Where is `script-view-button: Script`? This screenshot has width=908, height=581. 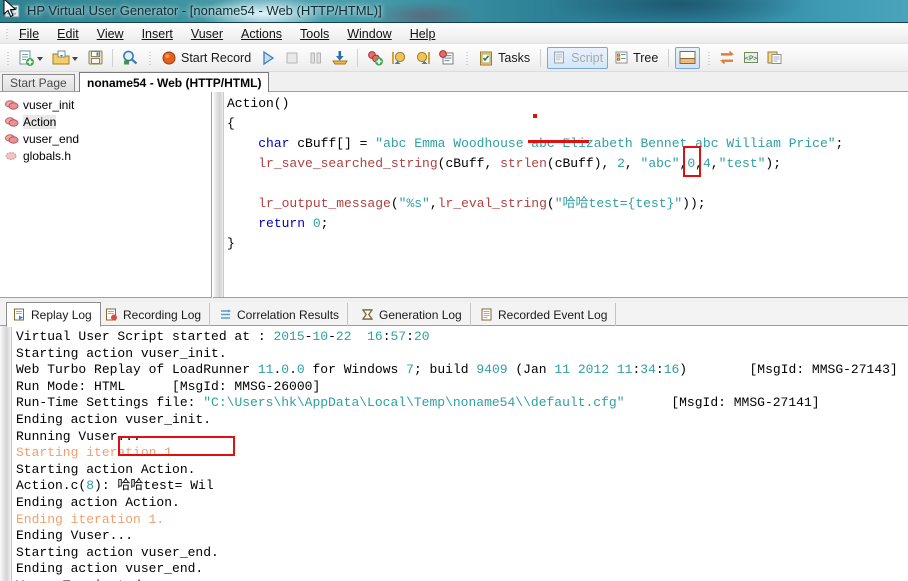 script-view-button: Script is located at coordinates (578, 57).